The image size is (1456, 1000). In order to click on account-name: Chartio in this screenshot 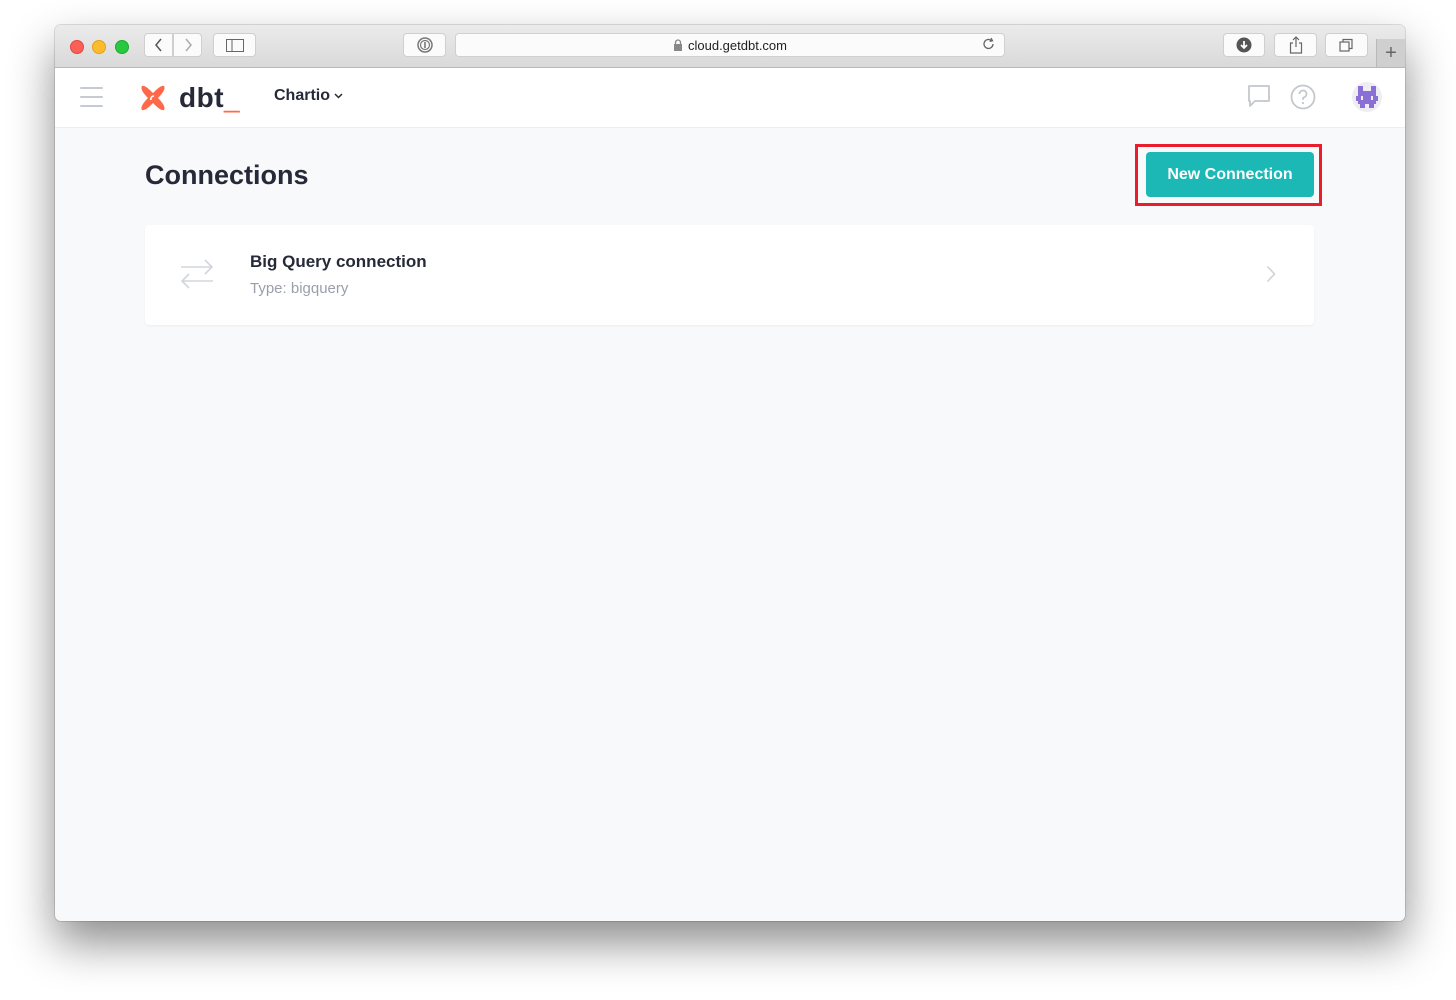, I will do `click(302, 95)`.